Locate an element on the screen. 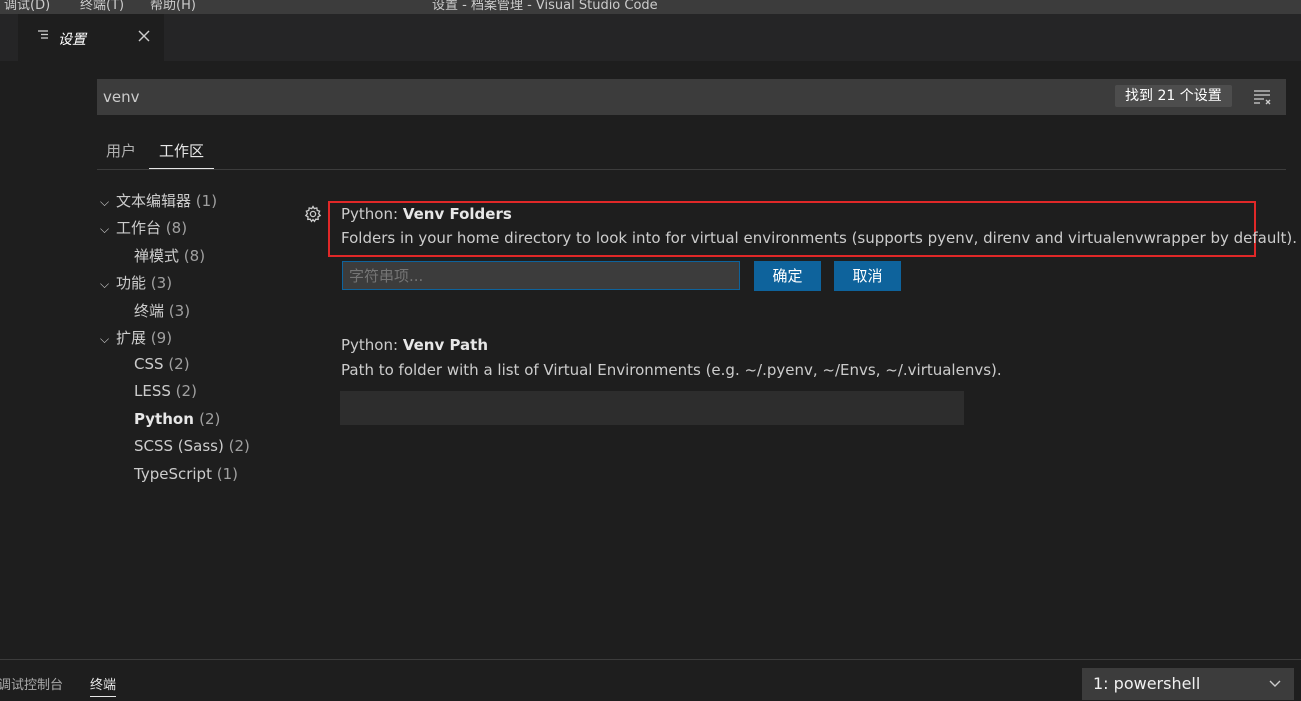  menu-help: 帮助(H) is located at coordinates (173, 6).